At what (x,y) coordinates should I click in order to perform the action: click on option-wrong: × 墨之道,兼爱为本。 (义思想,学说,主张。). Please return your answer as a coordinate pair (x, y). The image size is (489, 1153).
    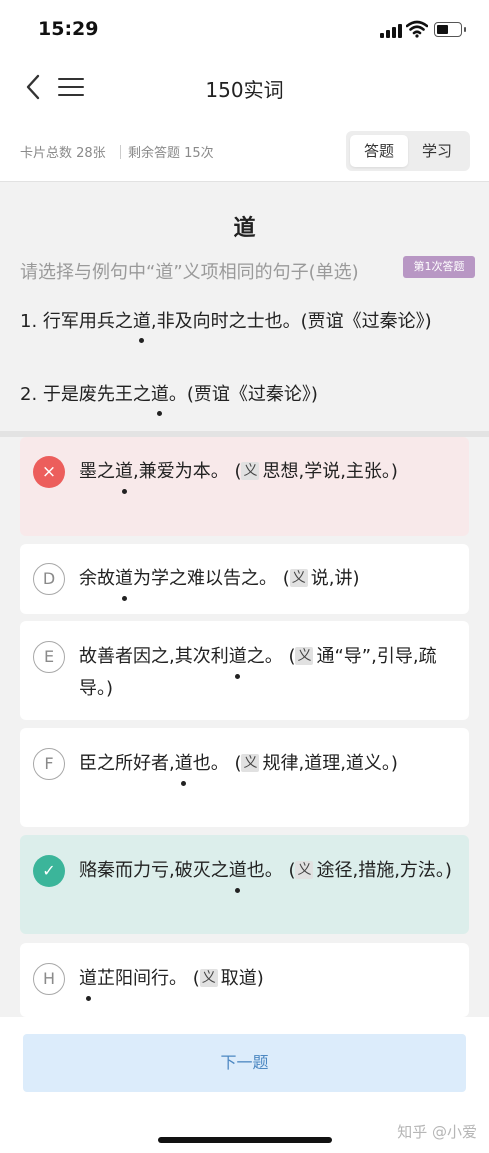
    Looking at the image, I should click on (244, 486).